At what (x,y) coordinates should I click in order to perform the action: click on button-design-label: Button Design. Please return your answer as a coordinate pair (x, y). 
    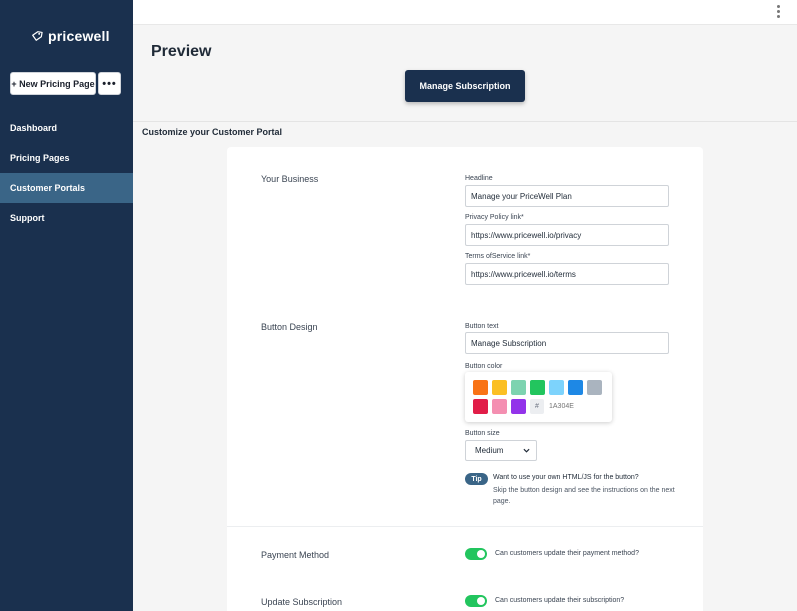
    Looking at the image, I should click on (289, 327).